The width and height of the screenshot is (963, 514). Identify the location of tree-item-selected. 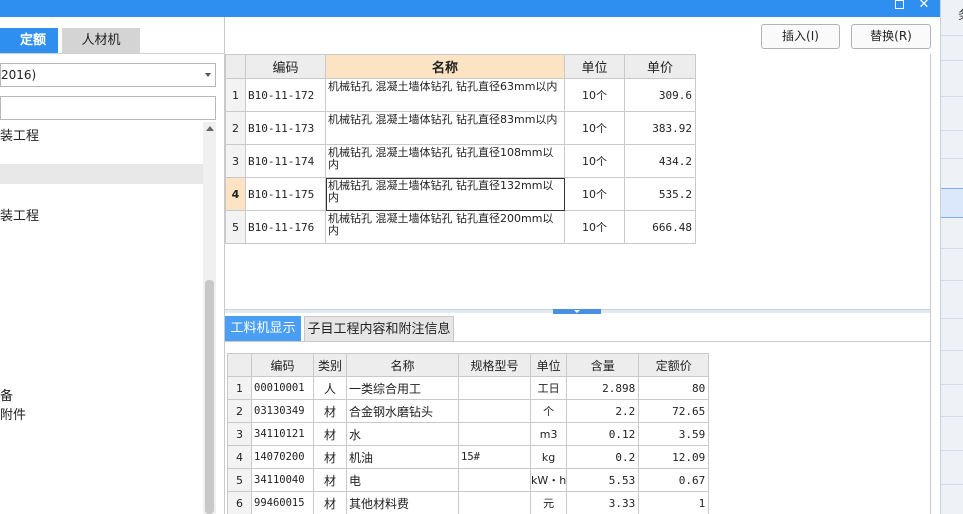
(101, 174).